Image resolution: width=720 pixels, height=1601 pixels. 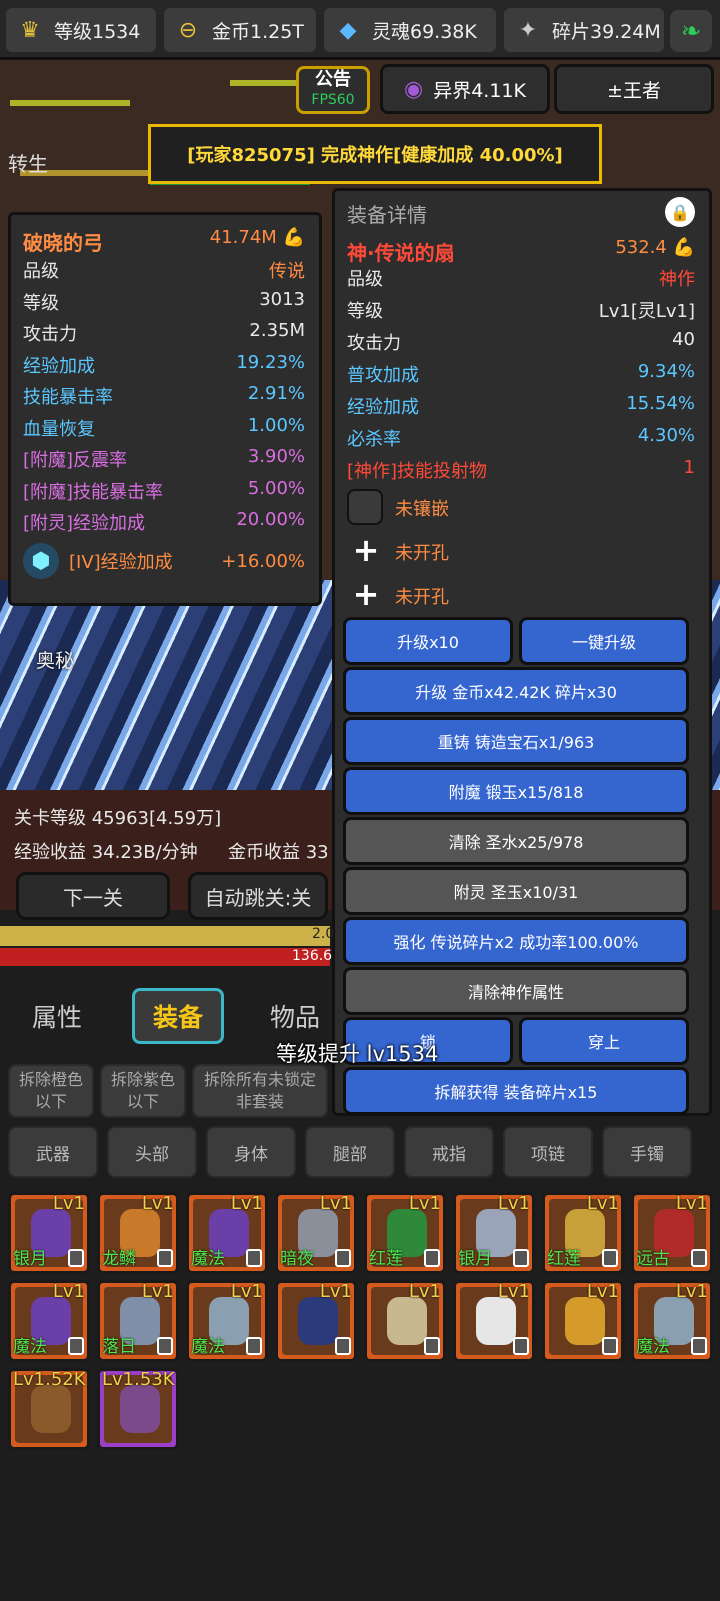 I want to click on inventory-item: Lv1 远古, so click(x=672, y=1233).